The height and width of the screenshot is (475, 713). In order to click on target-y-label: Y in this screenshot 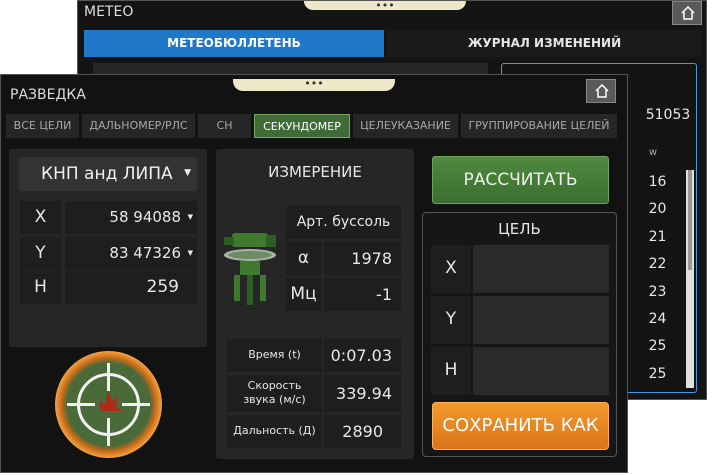, I will do `click(451, 319)`.